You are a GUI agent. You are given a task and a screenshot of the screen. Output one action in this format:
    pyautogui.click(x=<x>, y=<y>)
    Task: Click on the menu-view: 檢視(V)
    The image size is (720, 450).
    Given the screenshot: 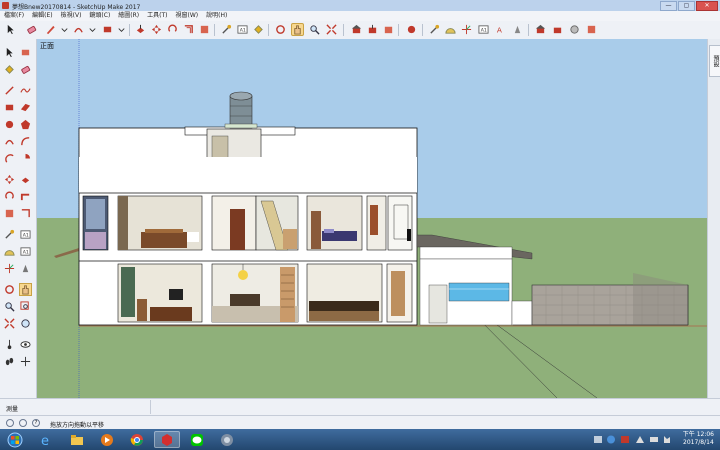 What is the action you would take?
    pyautogui.click(x=71, y=16)
    